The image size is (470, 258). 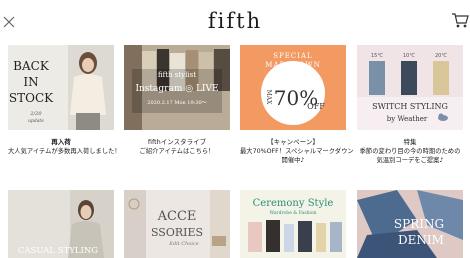 What do you see at coordinates (410, 87) in the screenshot?
I see `banner-image: 15℃ 10℃ 20℃ SWITCH STYLING by Weather` at bounding box center [410, 87].